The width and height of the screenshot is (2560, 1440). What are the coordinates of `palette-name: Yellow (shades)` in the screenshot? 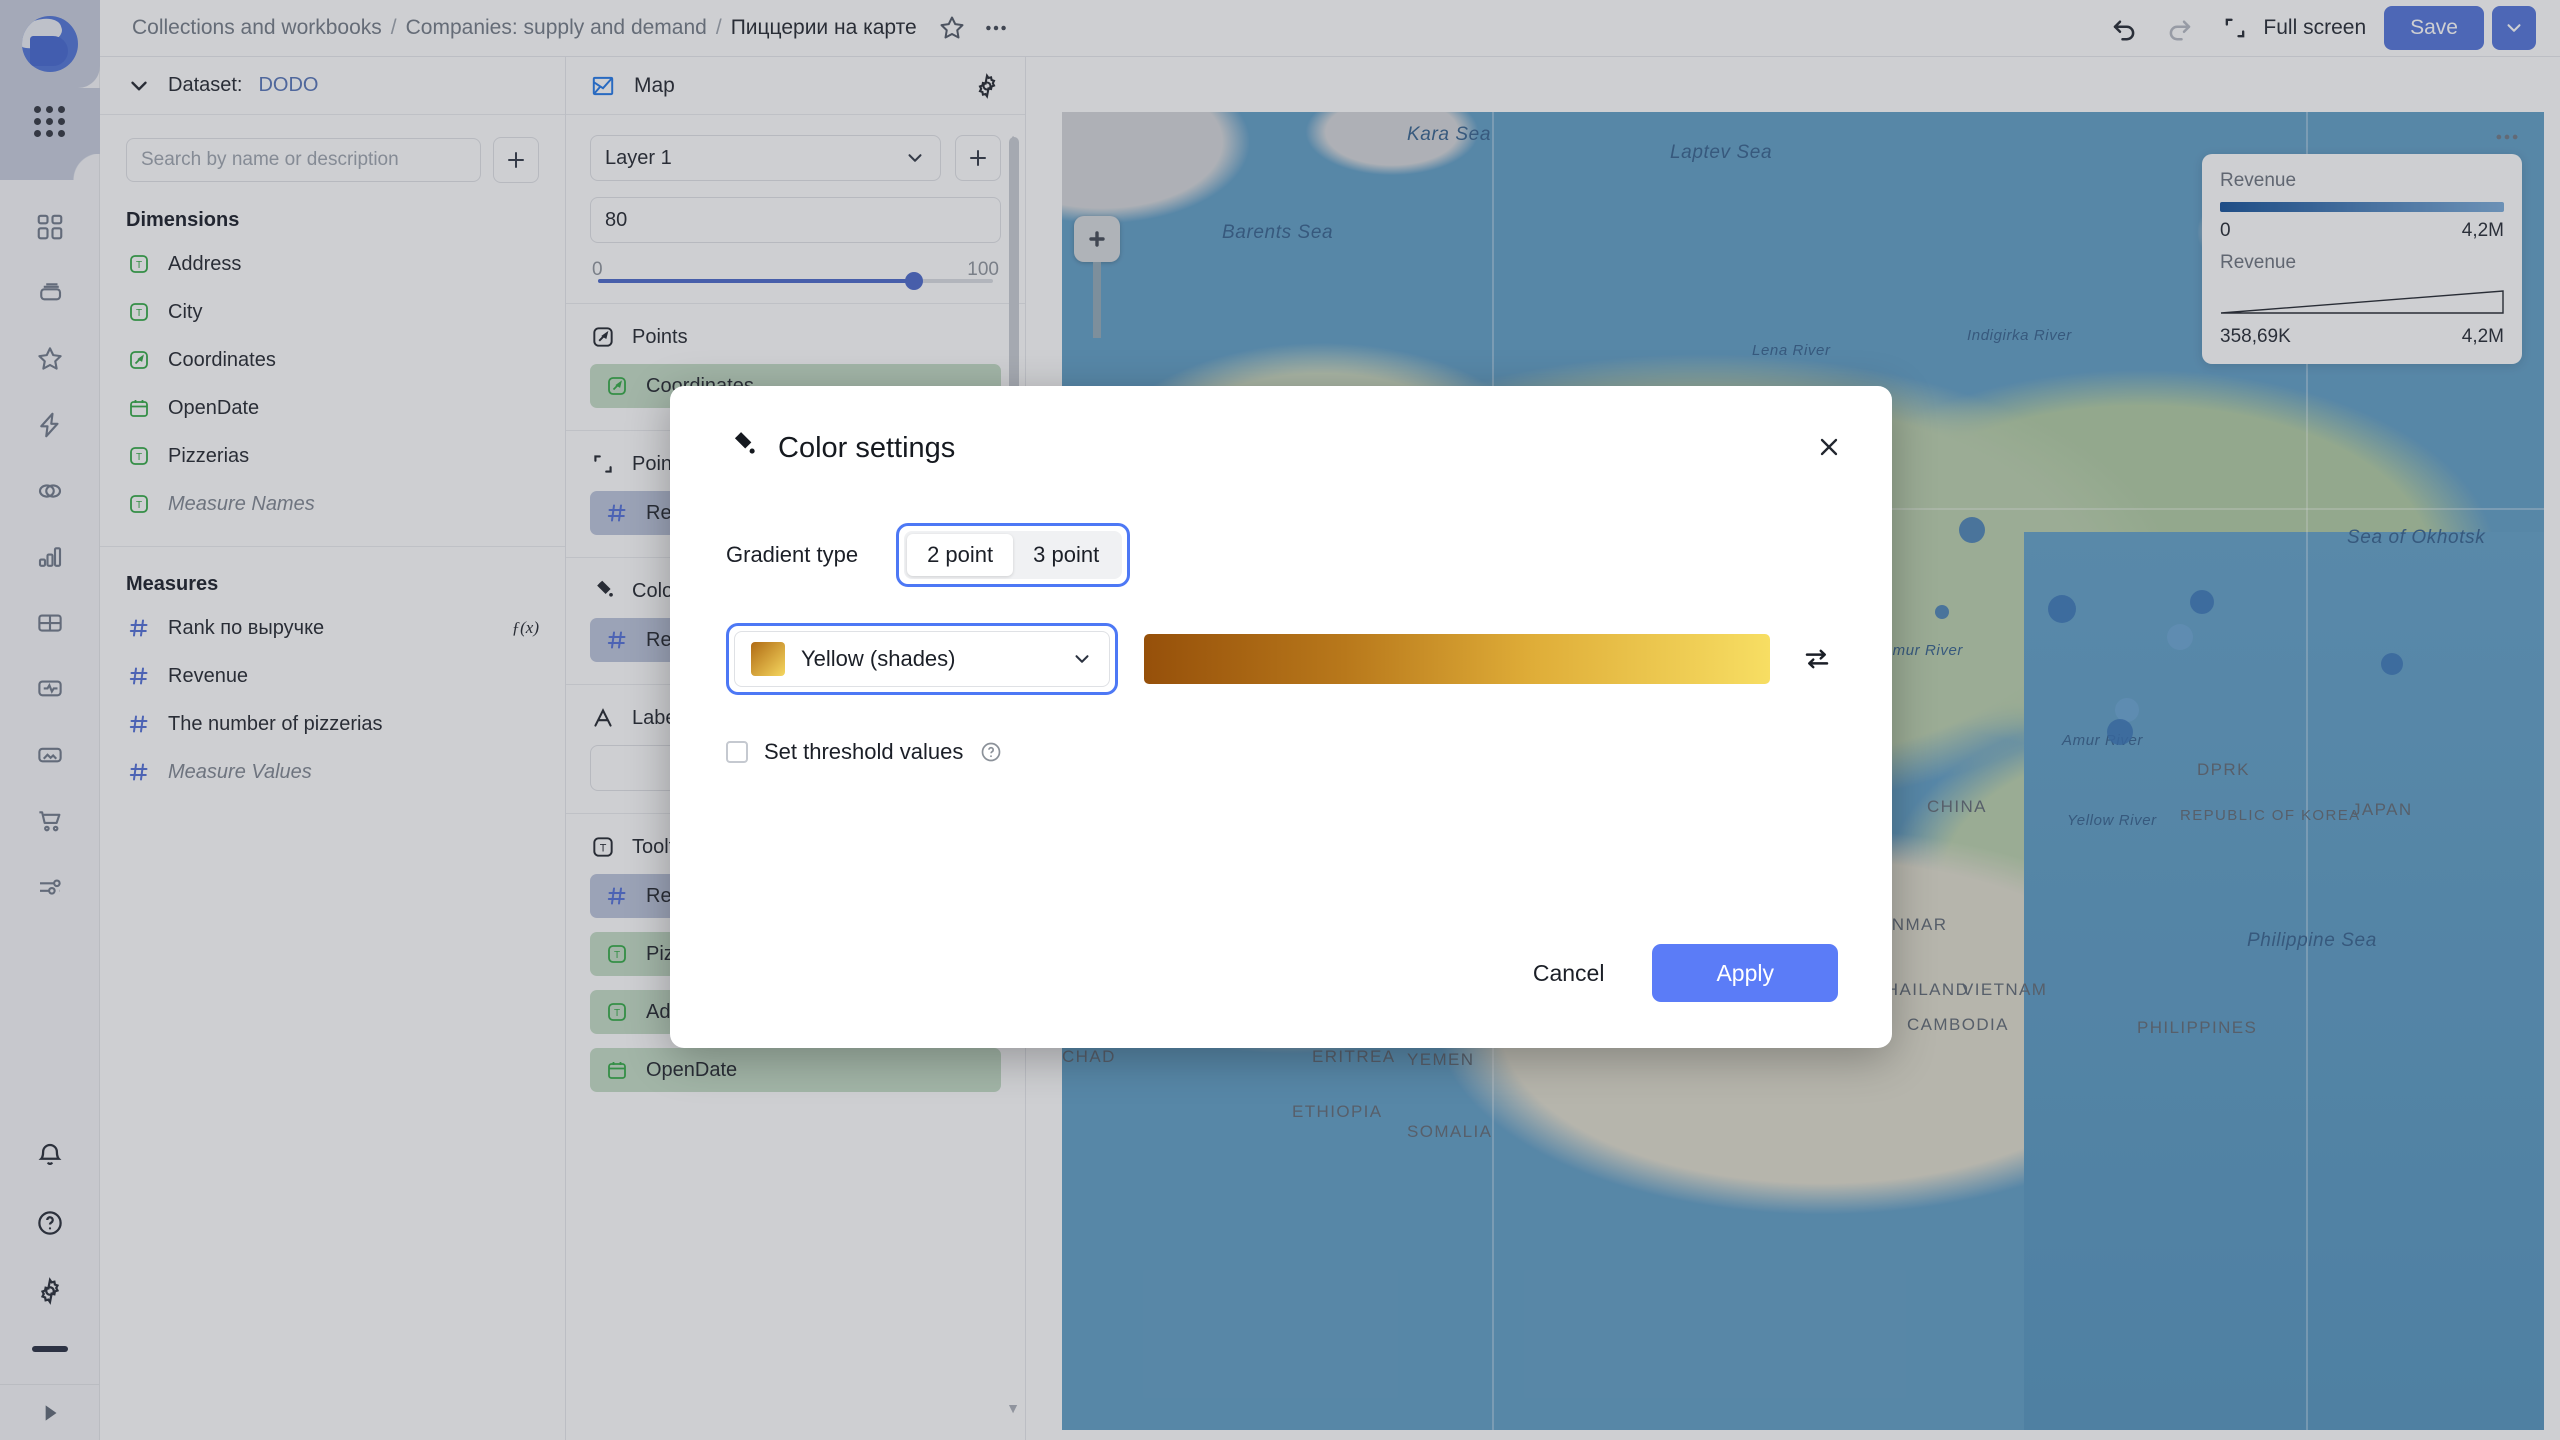 It's located at (878, 658).